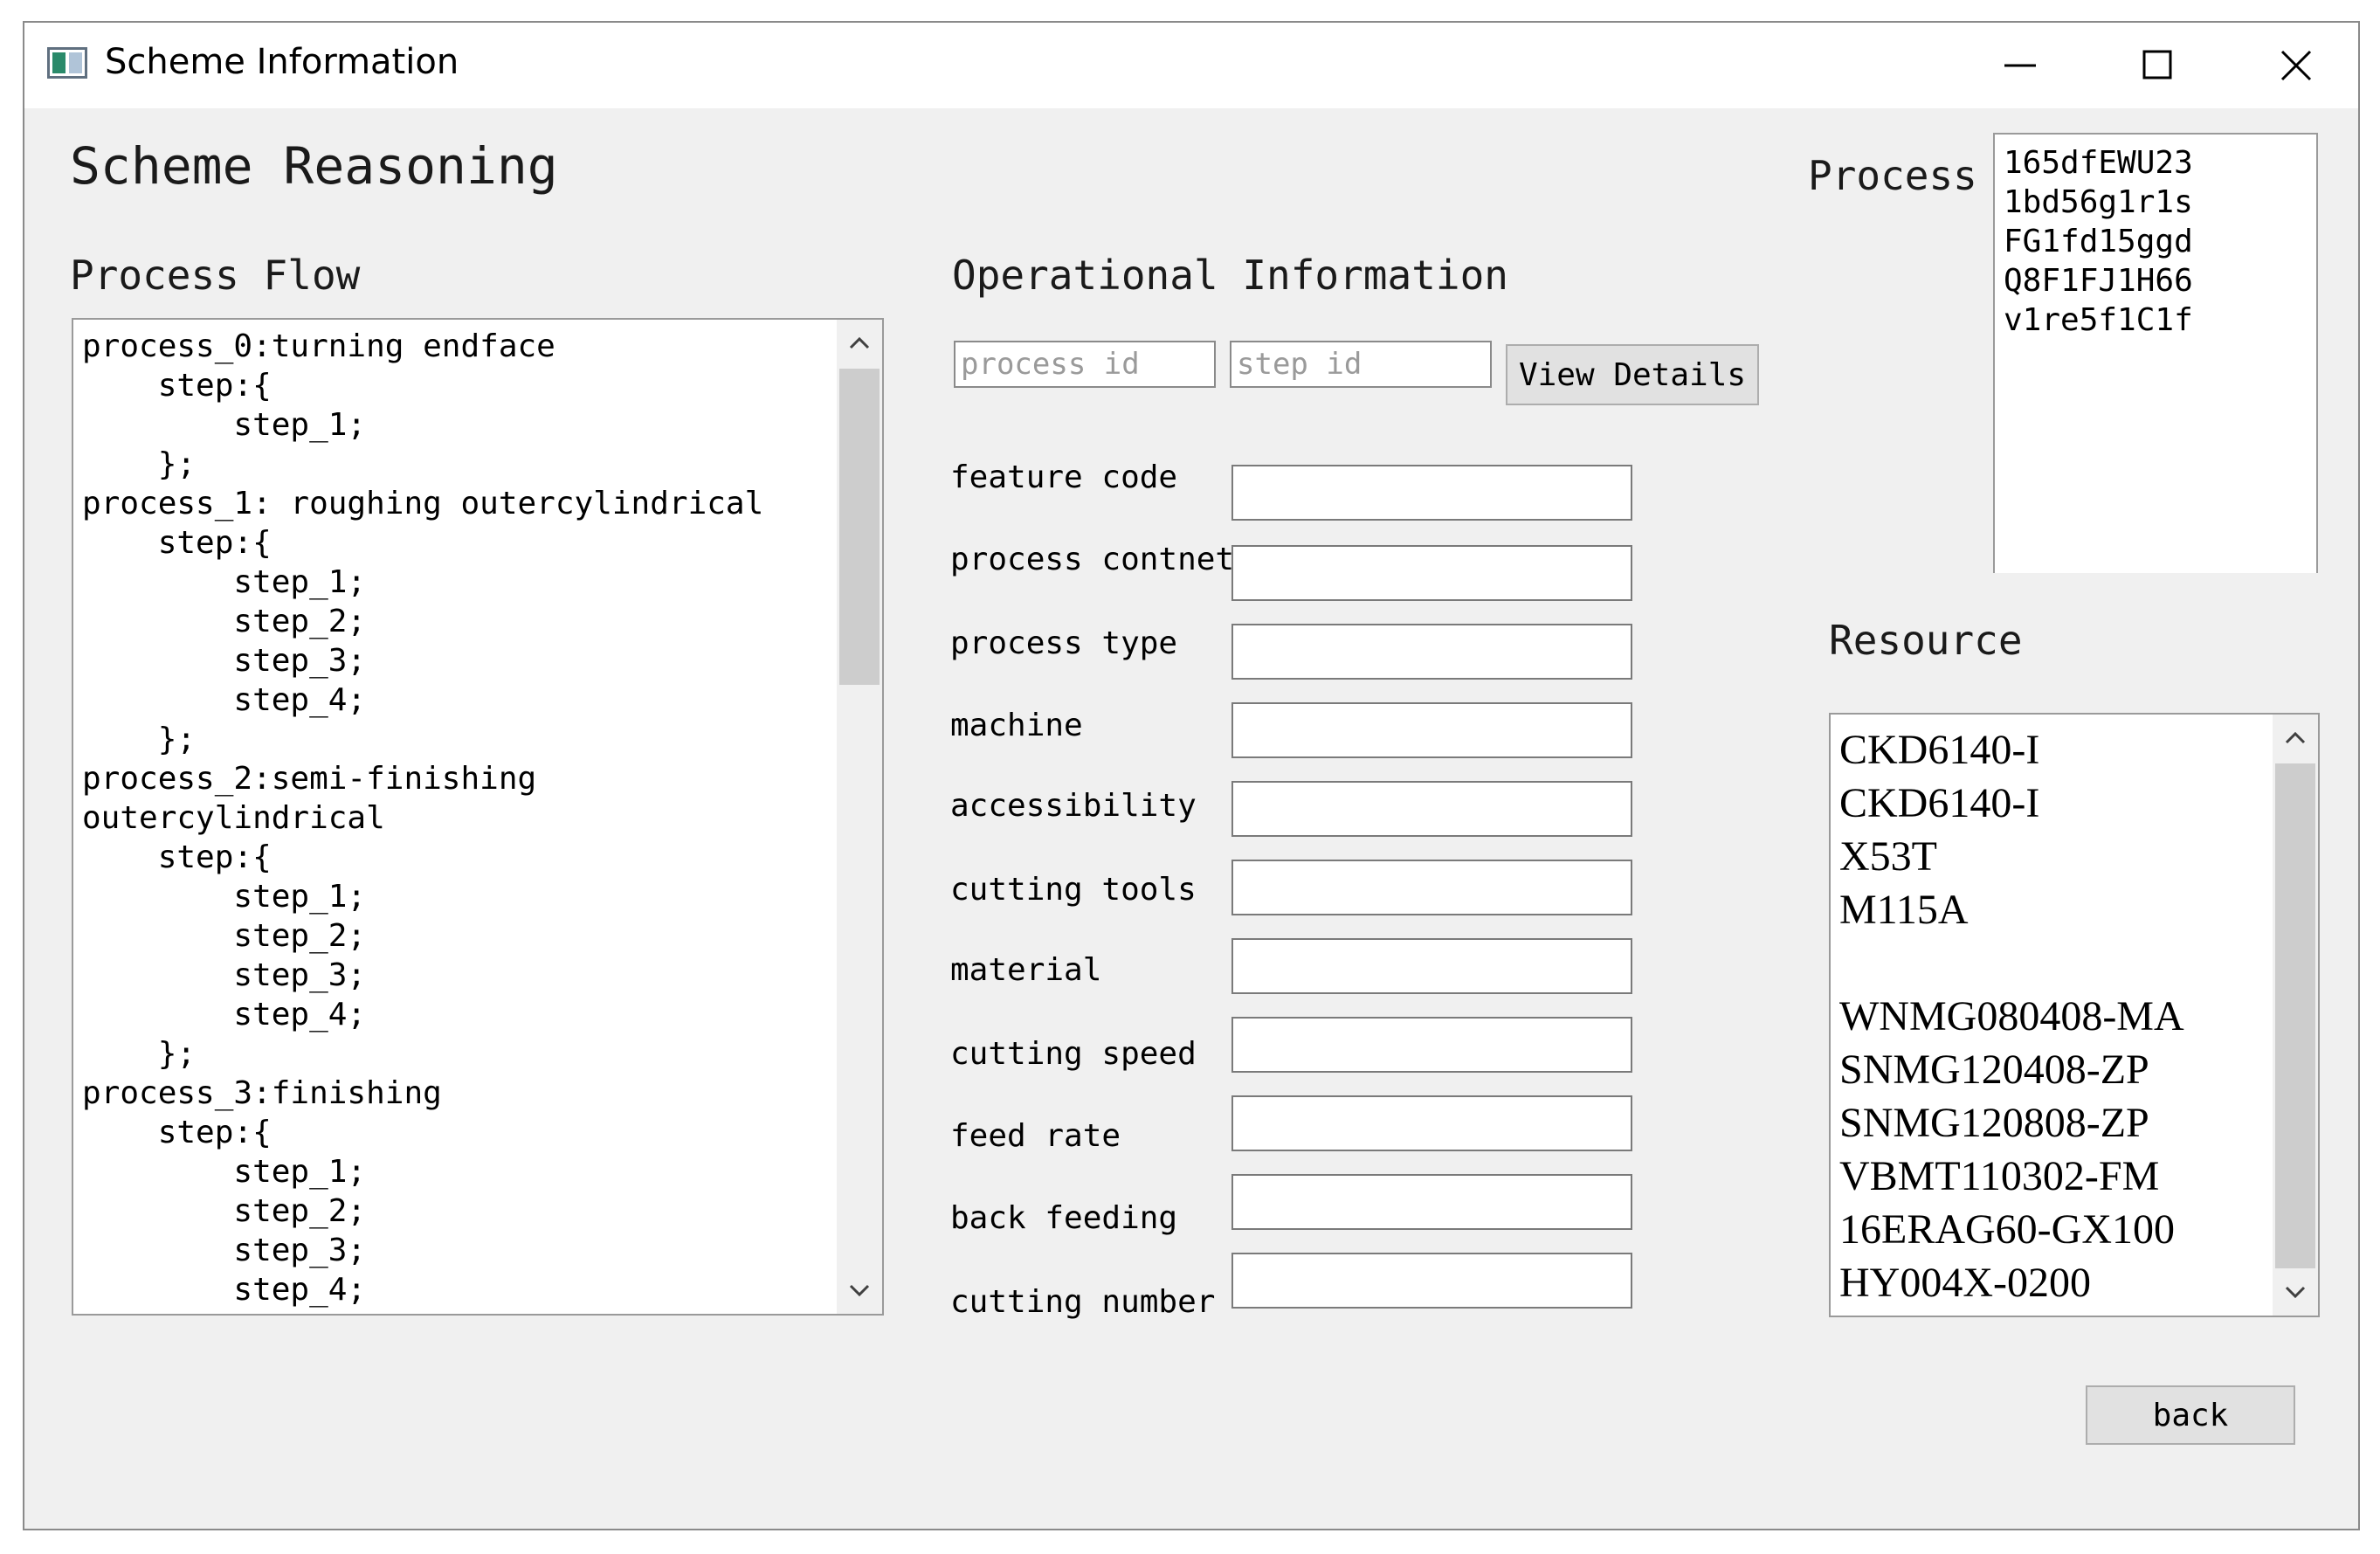 This screenshot has height=1554, width=2380. What do you see at coordinates (2011, 909) in the screenshot?
I see `resource-list-item: M115A` at bounding box center [2011, 909].